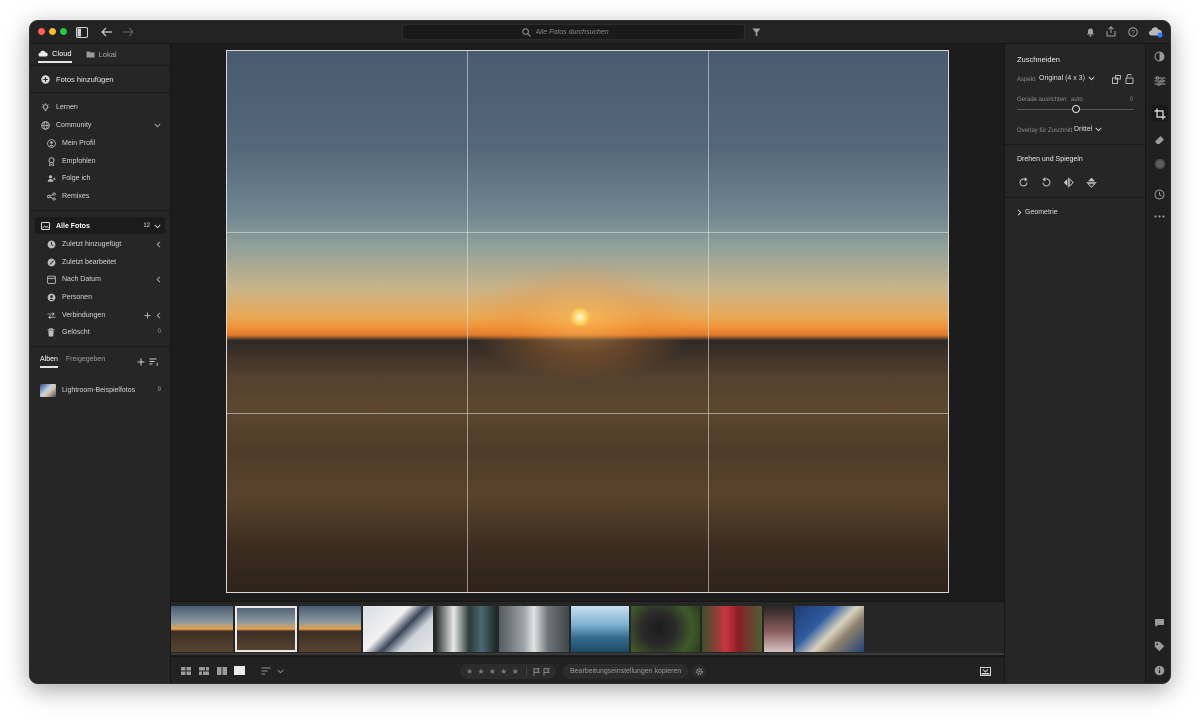 The image size is (1200, 722). What do you see at coordinates (1159, 56) in the screenshot?
I see `edit-presets-icon` at bounding box center [1159, 56].